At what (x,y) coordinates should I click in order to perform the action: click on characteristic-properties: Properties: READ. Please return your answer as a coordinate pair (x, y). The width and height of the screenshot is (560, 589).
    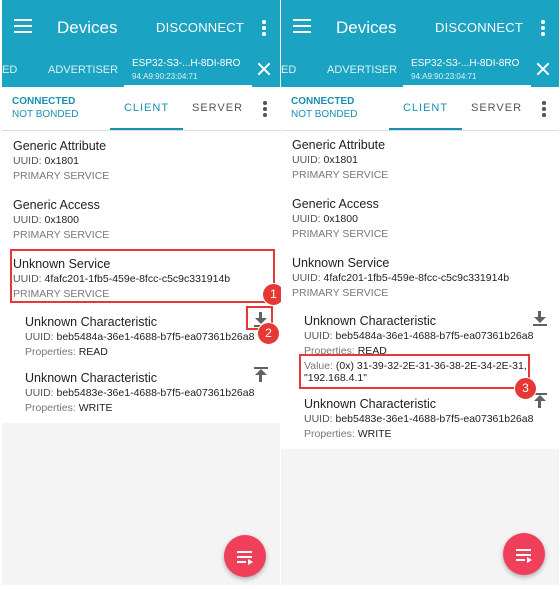
    Looking at the image, I should click on (66, 352).